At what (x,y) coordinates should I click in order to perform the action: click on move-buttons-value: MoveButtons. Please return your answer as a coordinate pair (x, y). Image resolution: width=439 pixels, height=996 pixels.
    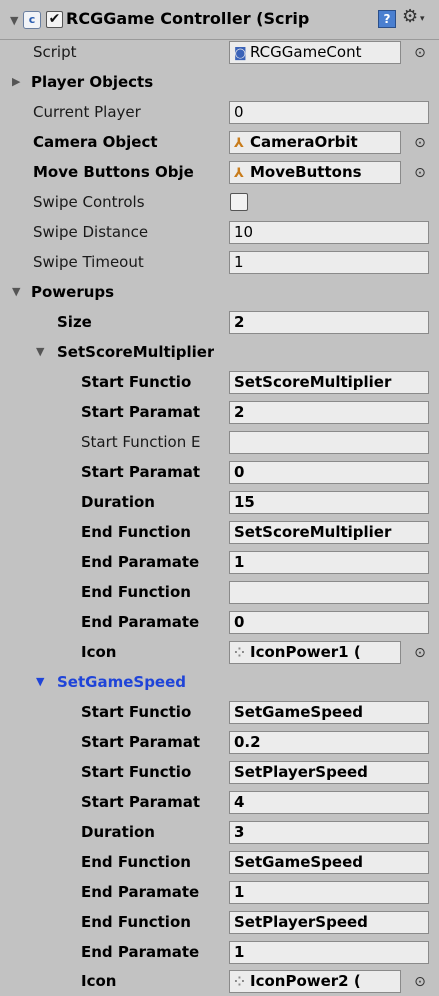
    Looking at the image, I should click on (306, 172).